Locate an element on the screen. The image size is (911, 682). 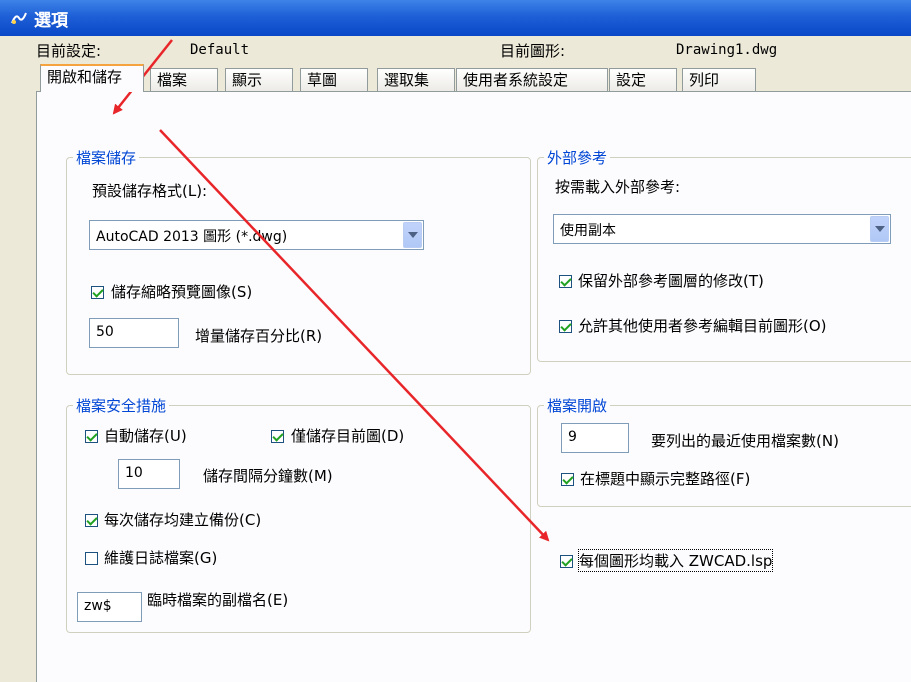
log-file-checkbox is located at coordinates (91, 558).